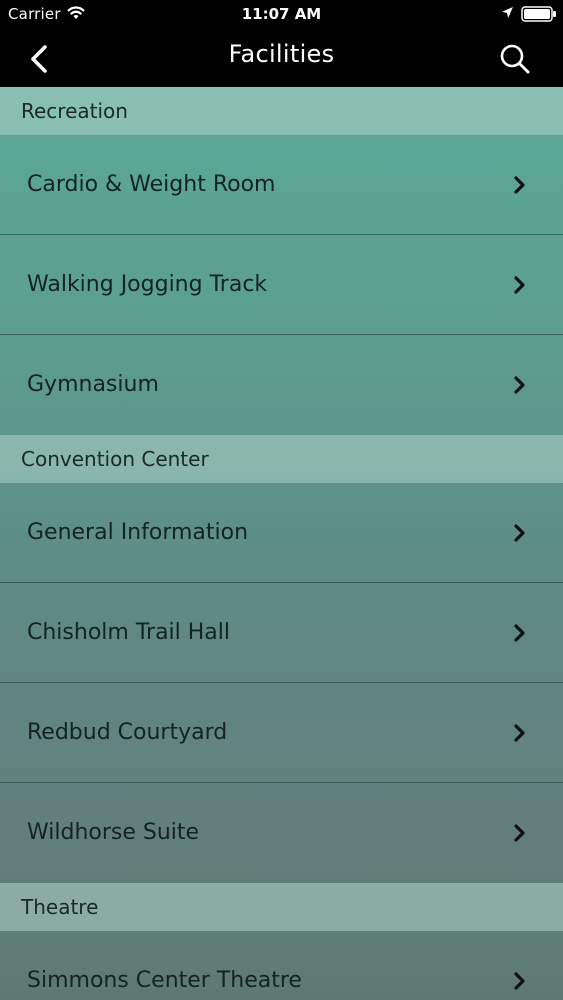  I want to click on list-item-label: Gymnasium, so click(93, 384).